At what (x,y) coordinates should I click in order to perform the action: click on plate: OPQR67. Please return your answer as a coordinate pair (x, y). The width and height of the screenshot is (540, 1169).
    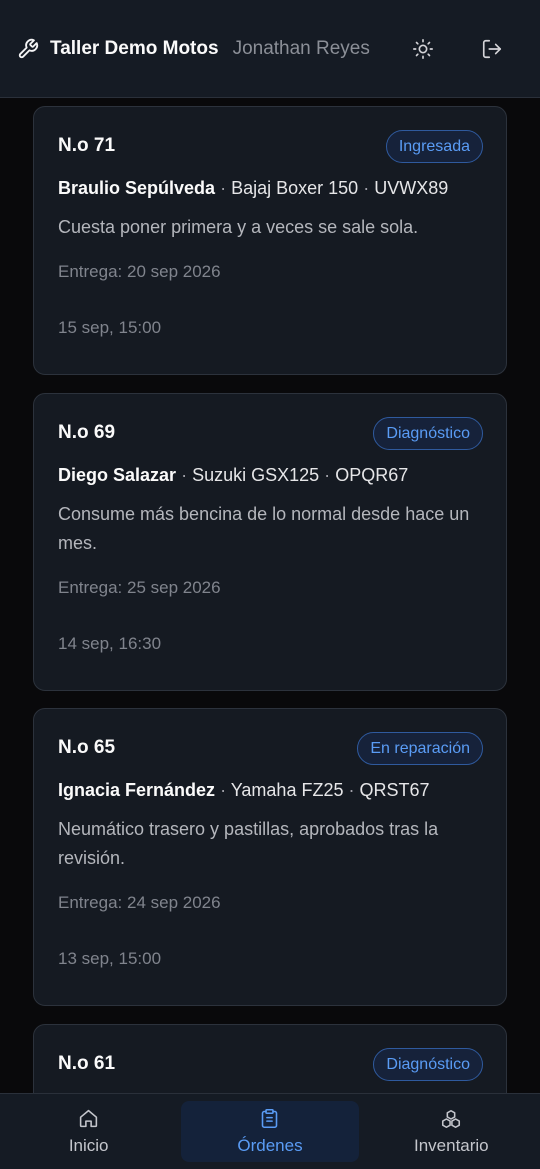
    Looking at the image, I should click on (372, 475).